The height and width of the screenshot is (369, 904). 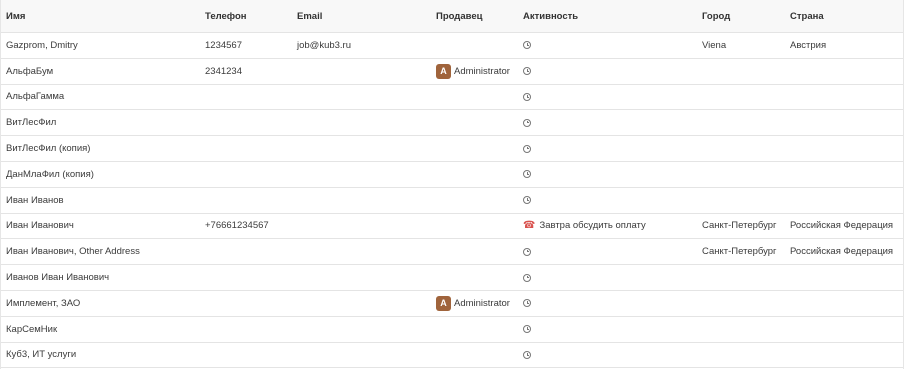 I want to click on column-header-country: Страна, so click(x=807, y=16).